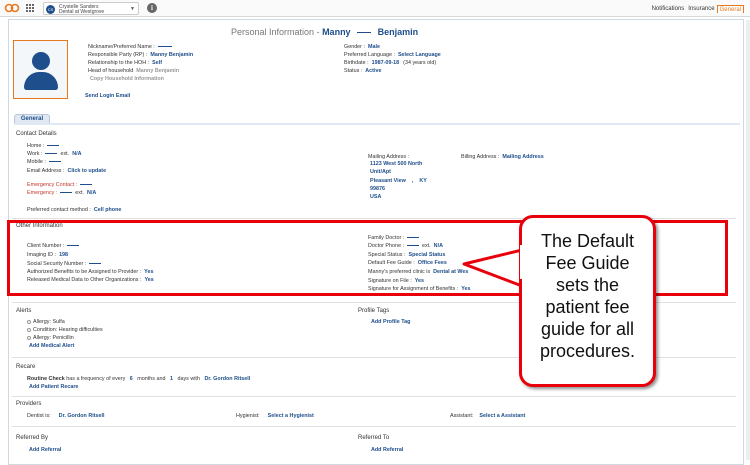 The width and height of the screenshot is (750, 465). What do you see at coordinates (132, 9) in the screenshot?
I see `chevron-down-icon: ▼` at bounding box center [132, 9].